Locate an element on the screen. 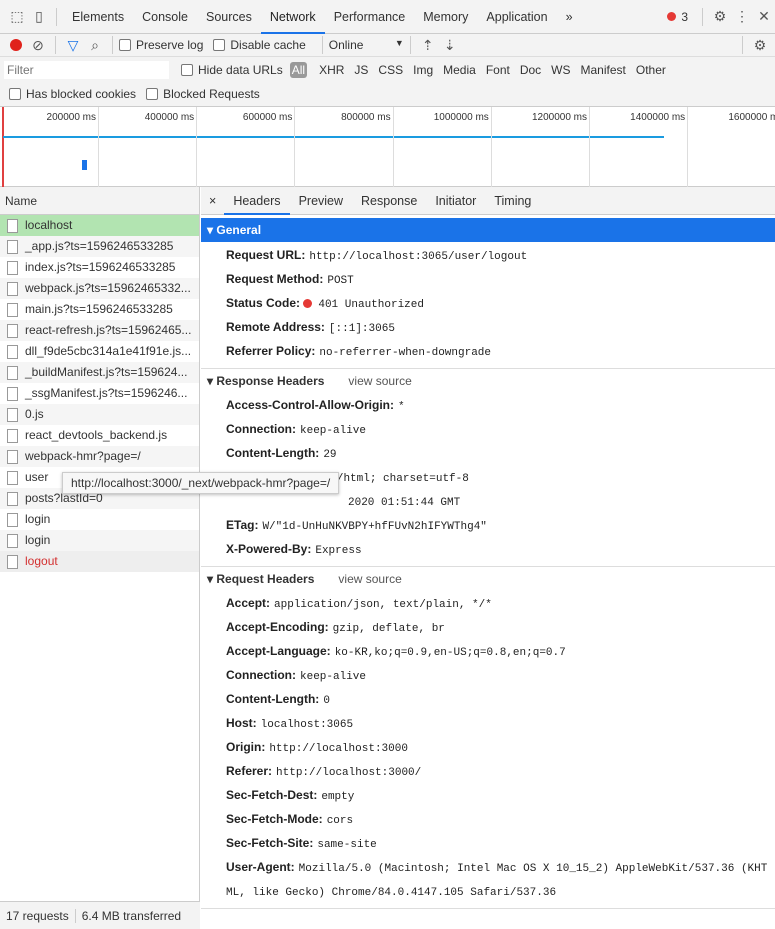 The height and width of the screenshot is (929, 775). tab-application: Application is located at coordinates (516, 17).